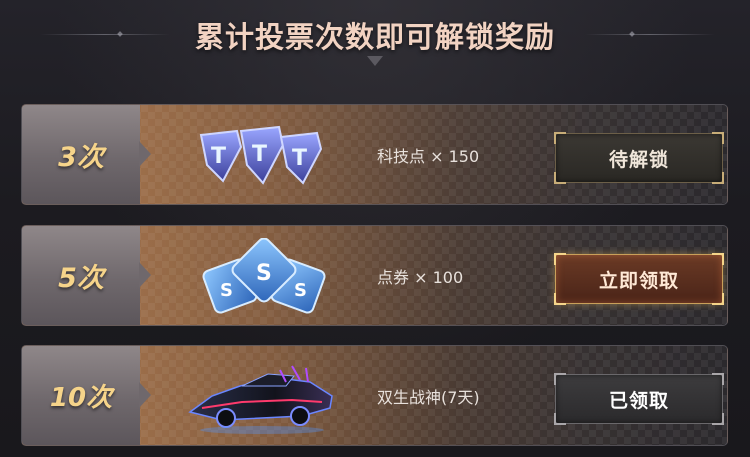 Image resolution: width=750 pixels, height=457 pixels. I want to click on tech-point-icon: T T T, so click(261, 155).